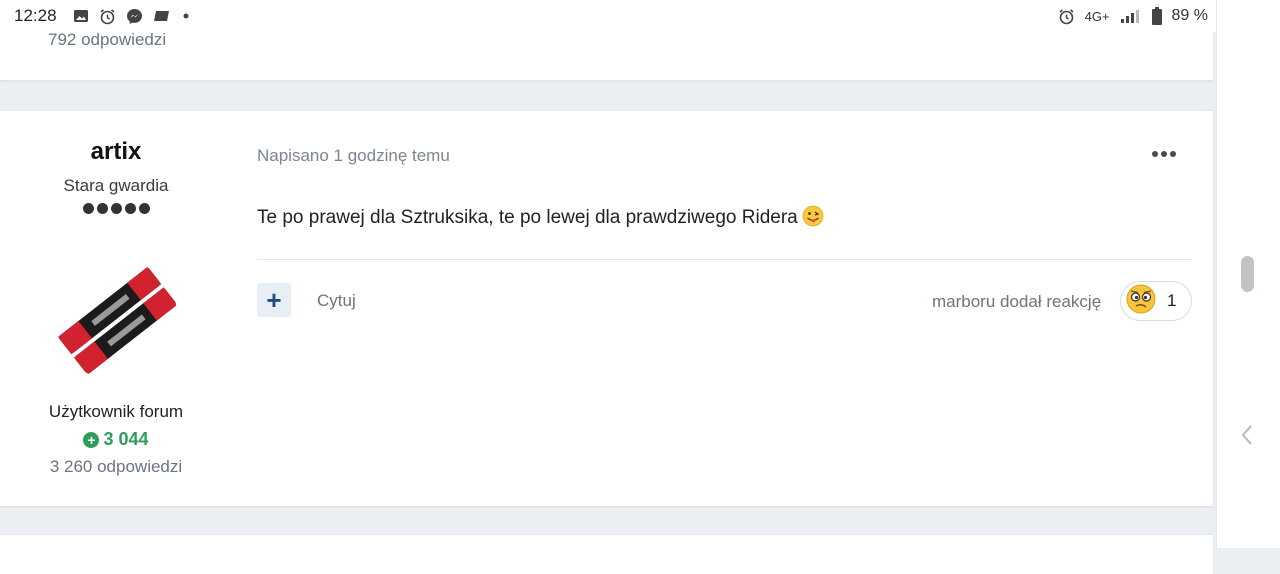  I want to click on quote-button: Cytuj, so click(336, 301).